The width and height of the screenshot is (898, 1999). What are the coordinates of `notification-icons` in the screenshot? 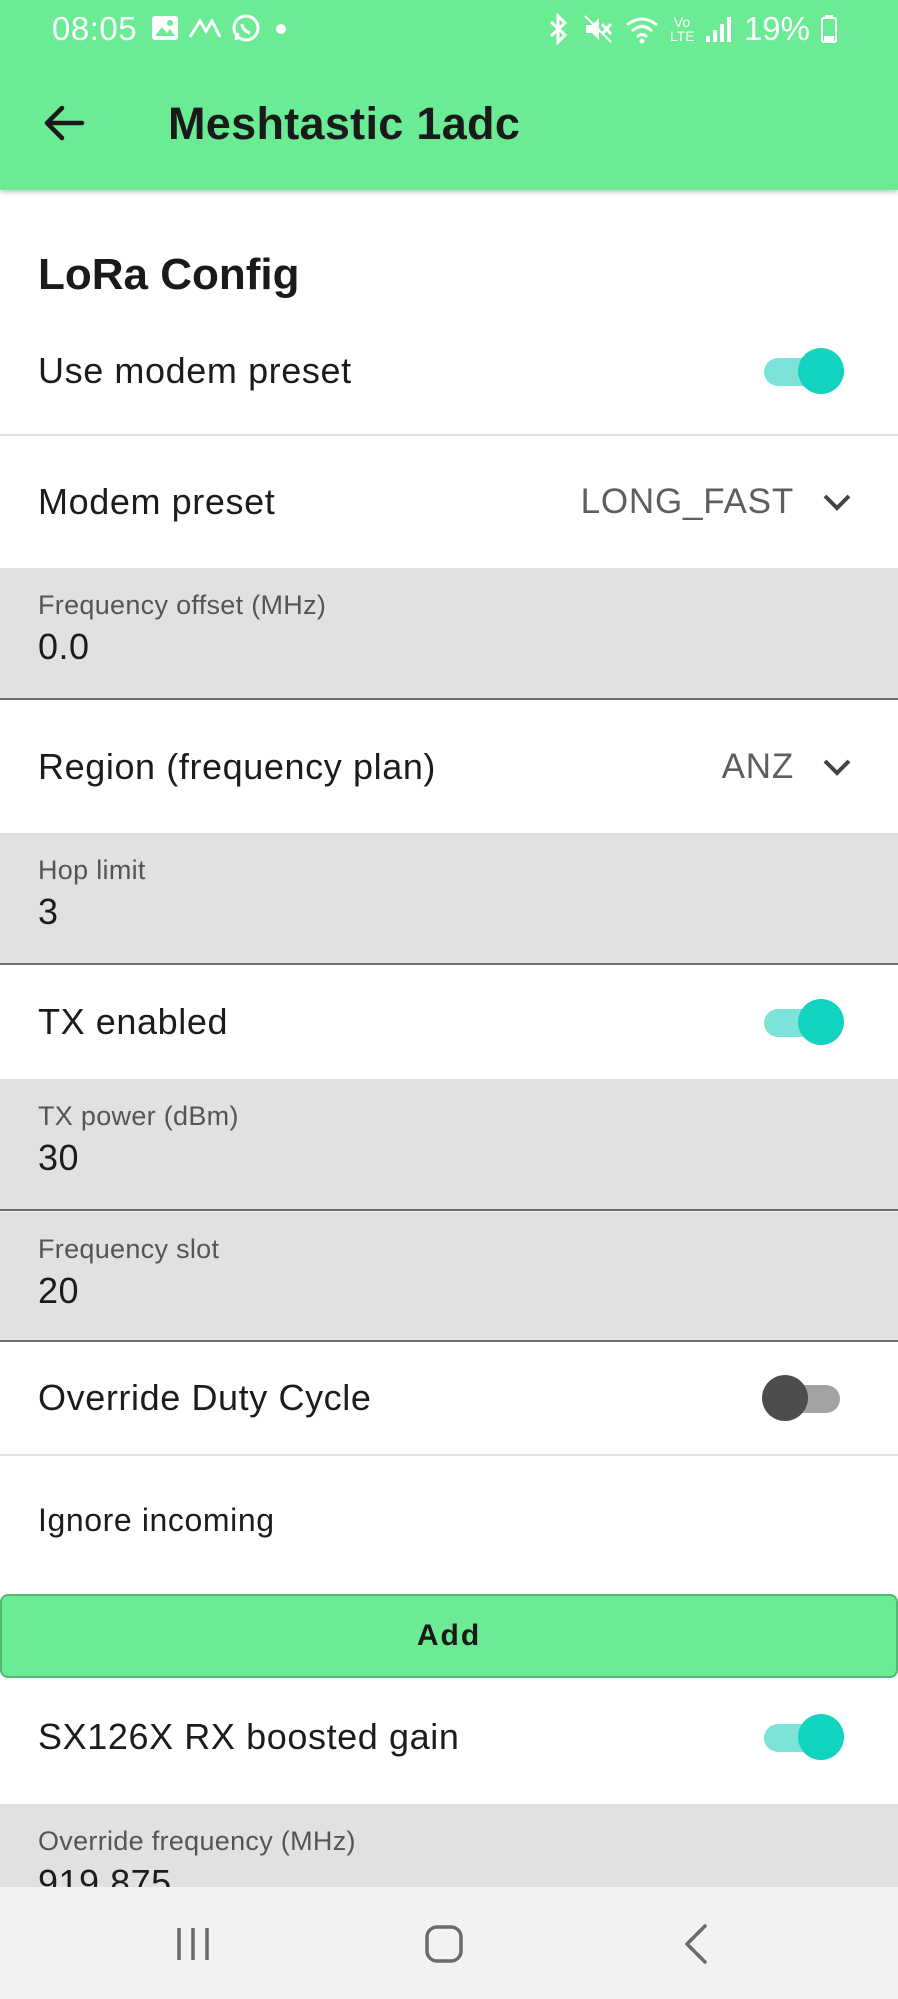 It's located at (221, 32).